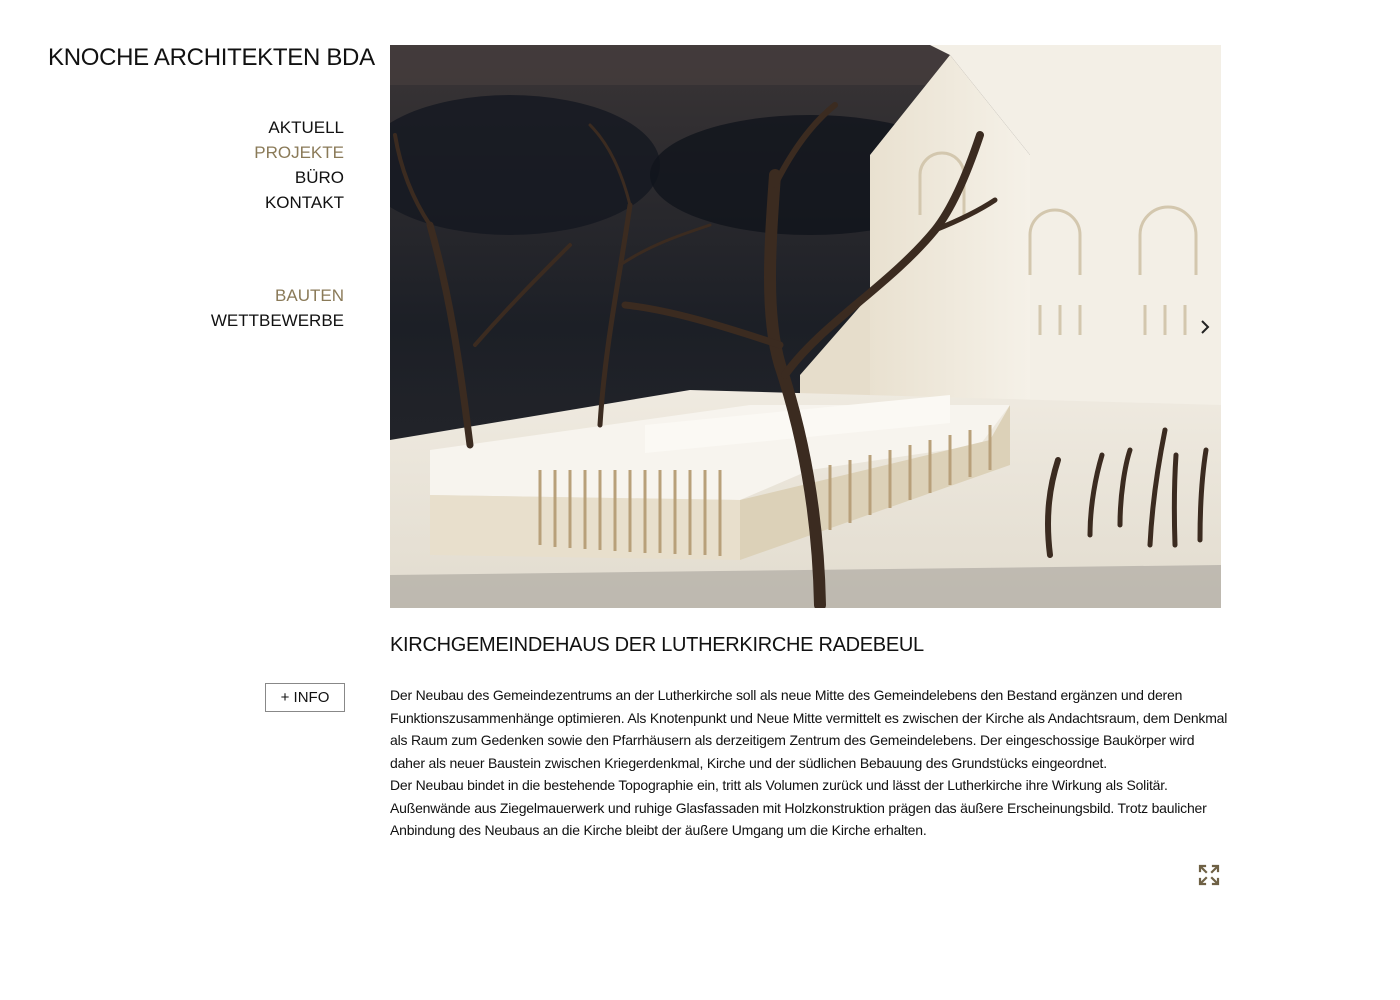 The image size is (1400, 1000). I want to click on subnav-item-bauten: BAUTEN, so click(277, 295).